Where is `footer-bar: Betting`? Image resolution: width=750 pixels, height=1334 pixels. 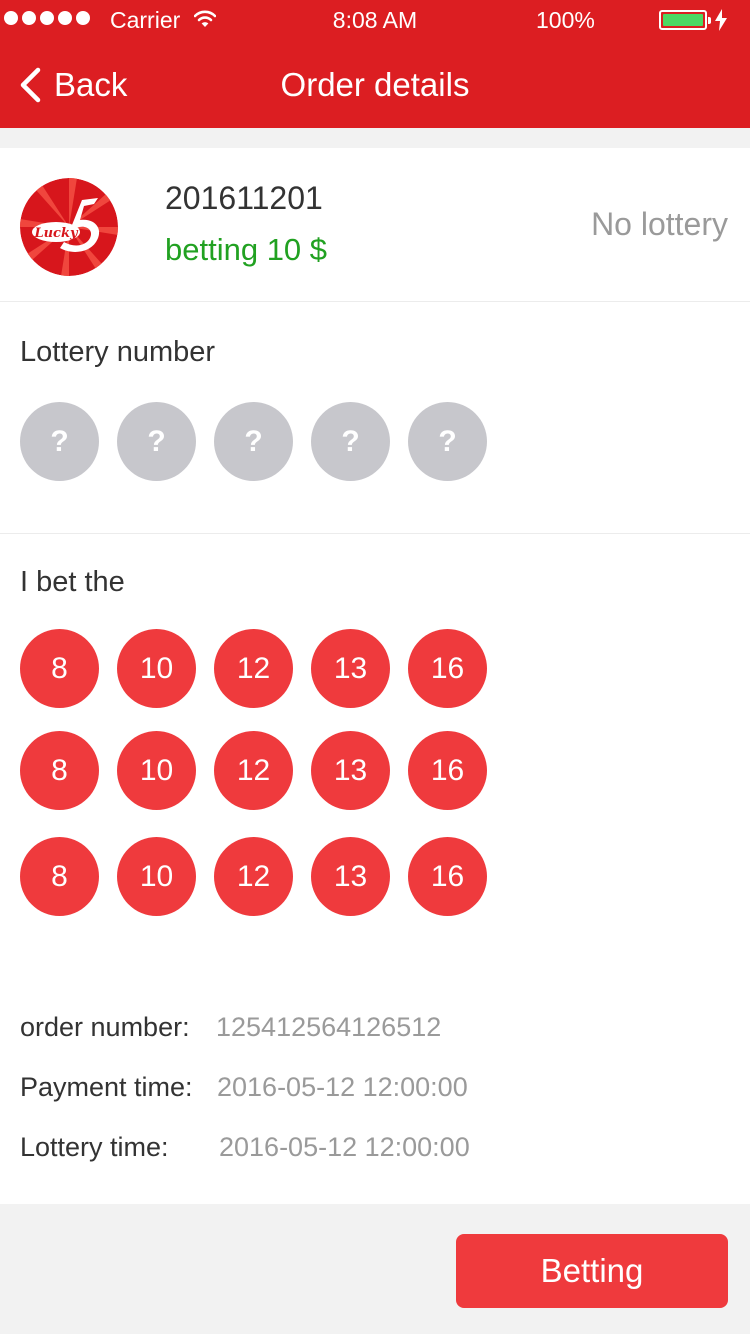 footer-bar: Betting is located at coordinates (375, 1269).